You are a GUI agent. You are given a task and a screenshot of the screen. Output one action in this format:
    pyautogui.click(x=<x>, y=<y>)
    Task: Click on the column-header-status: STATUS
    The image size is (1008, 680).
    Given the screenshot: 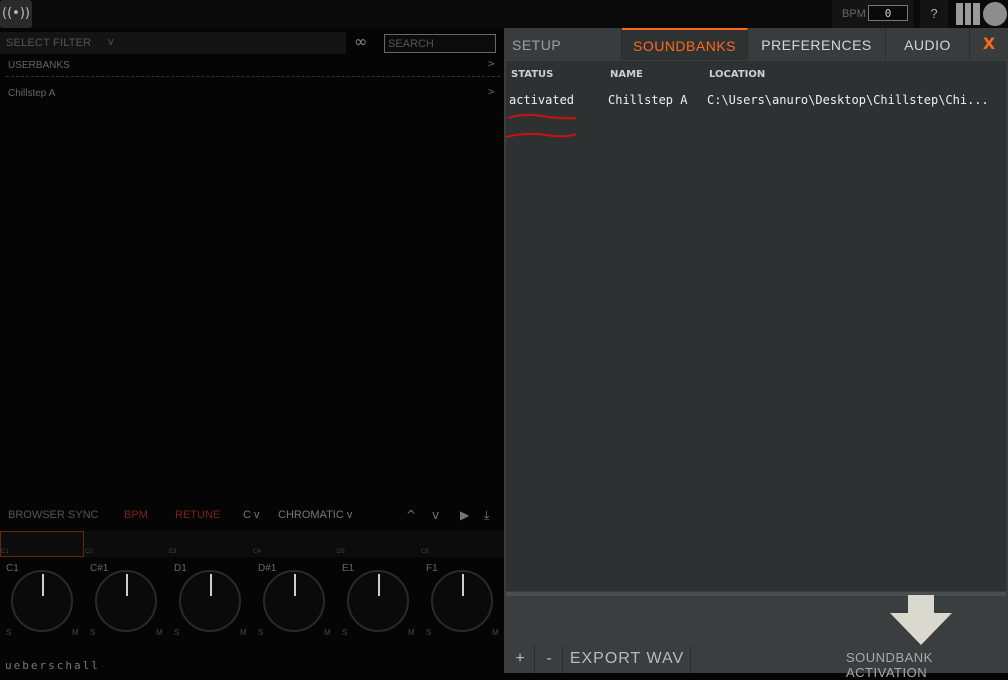 What is the action you would take?
    pyautogui.click(x=532, y=74)
    